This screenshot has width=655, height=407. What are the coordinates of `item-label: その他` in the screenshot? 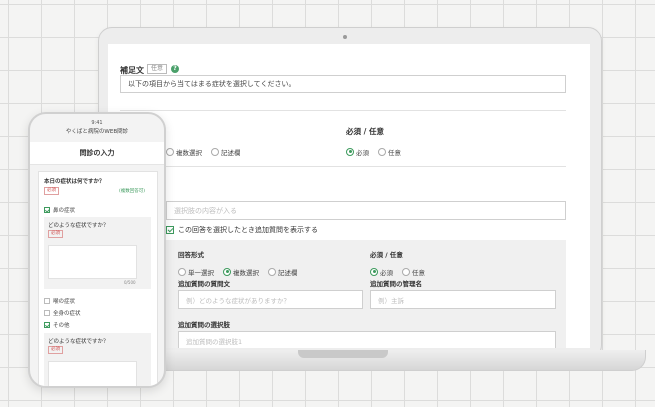 It's located at (61, 326).